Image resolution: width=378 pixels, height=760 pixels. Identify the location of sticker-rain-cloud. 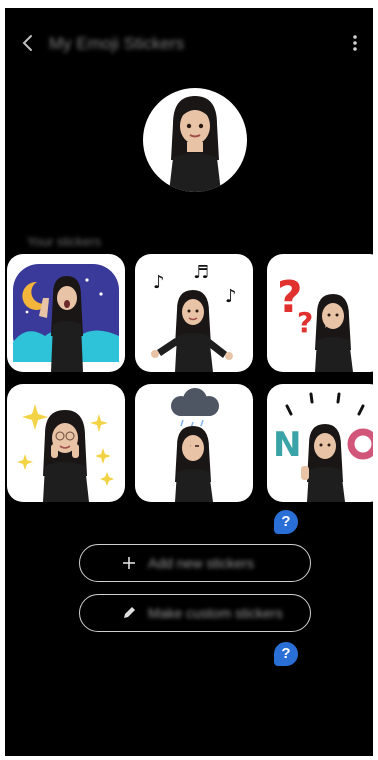
(194, 443).